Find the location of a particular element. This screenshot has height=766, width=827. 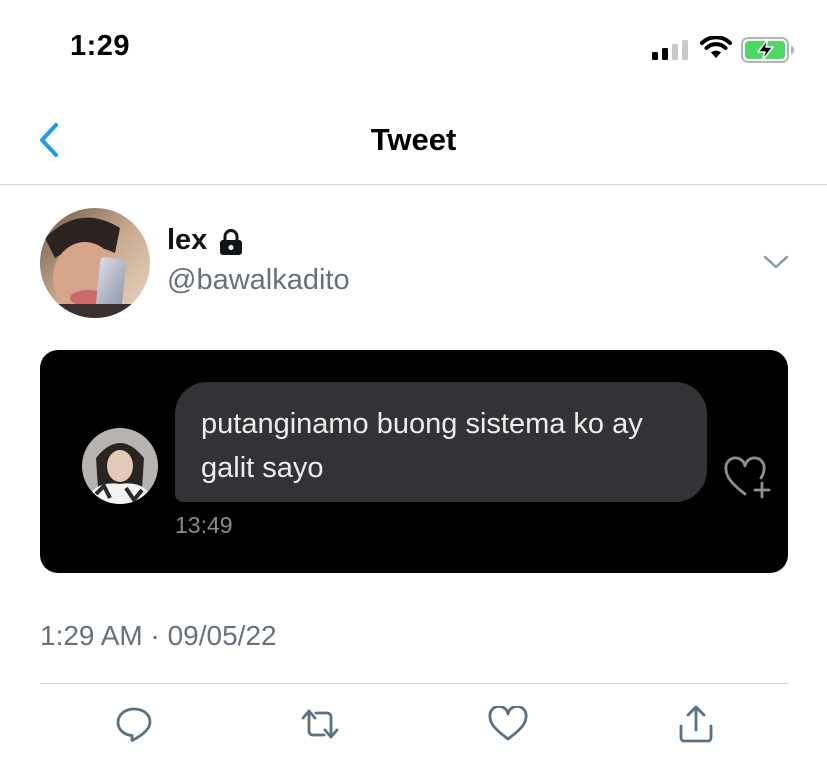

nav-header: Tweet is located at coordinates (413, 142).